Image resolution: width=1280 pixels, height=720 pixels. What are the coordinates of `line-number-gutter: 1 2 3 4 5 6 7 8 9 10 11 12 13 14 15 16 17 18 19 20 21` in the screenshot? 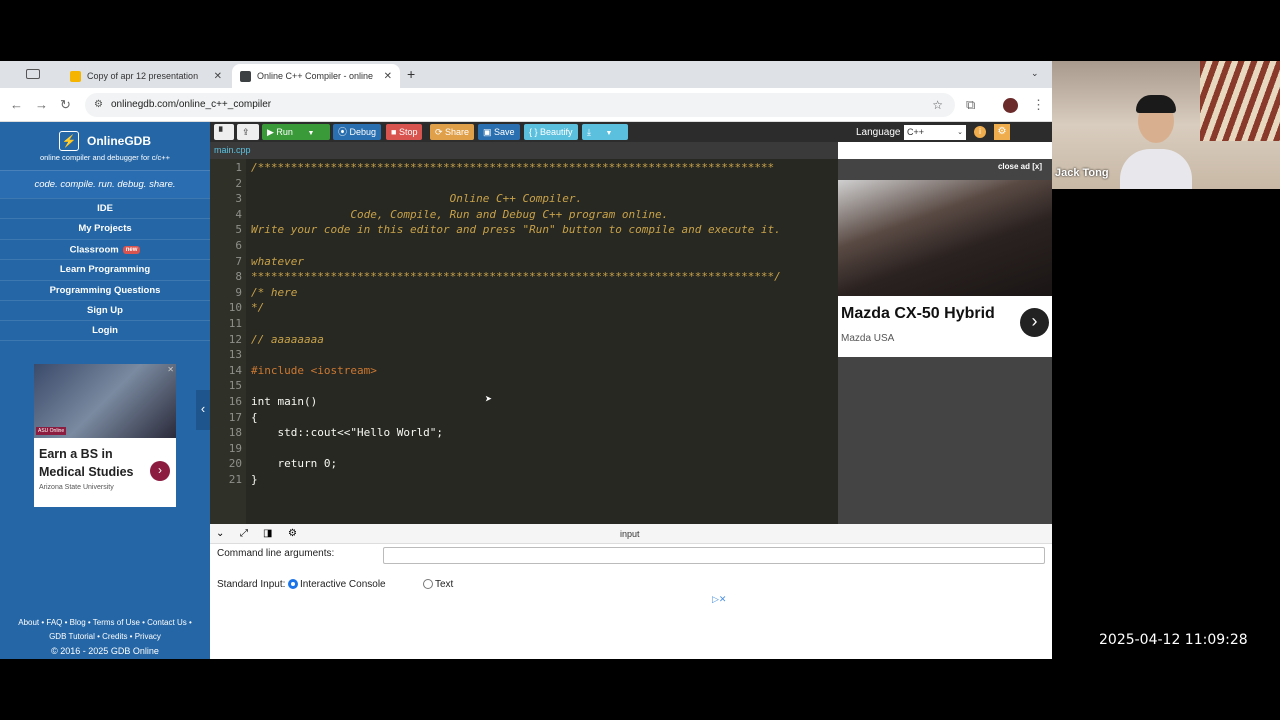 It's located at (228, 341).